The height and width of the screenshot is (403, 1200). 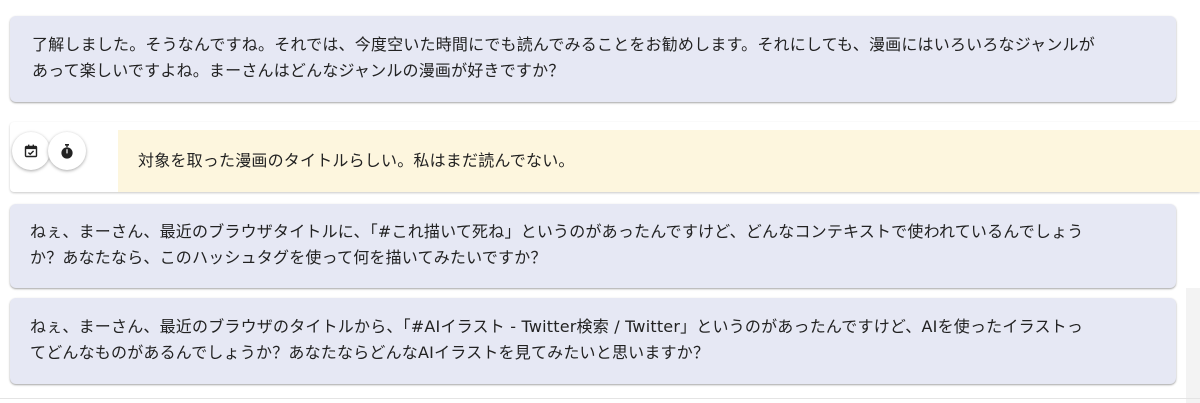 I want to click on stopwatch-icon, so click(x=67, y=151).